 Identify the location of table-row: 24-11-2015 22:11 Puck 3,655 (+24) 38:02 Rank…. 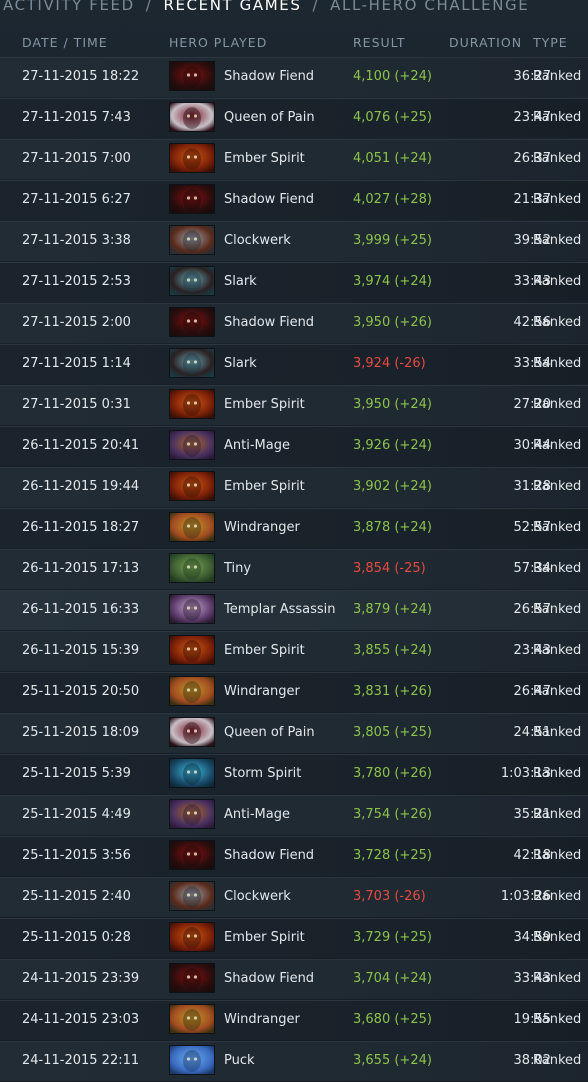
(294, 1061).